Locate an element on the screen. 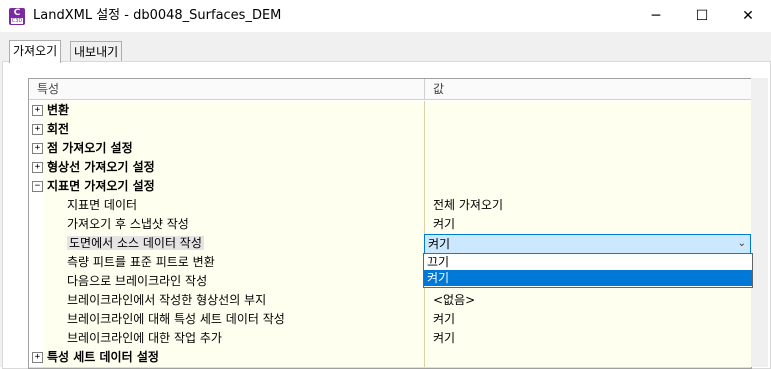  combobox-value: 켜기 is located at coordinates (439, 244).